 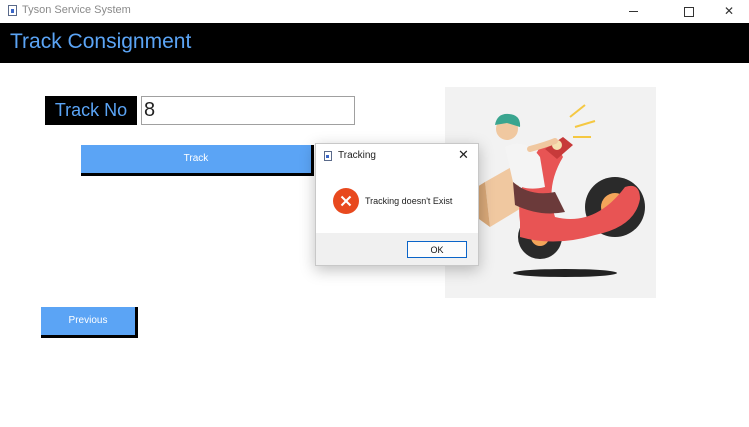 What do you see at coordinates (12, 10) in the screenshot?
I see `app-icon` at bounding box center [12, 10].